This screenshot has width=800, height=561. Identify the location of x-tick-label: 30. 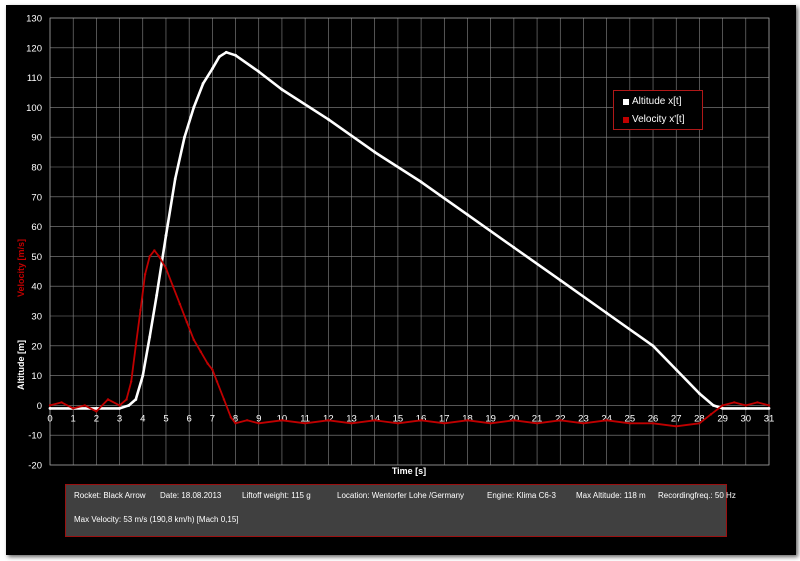
(746, 418).